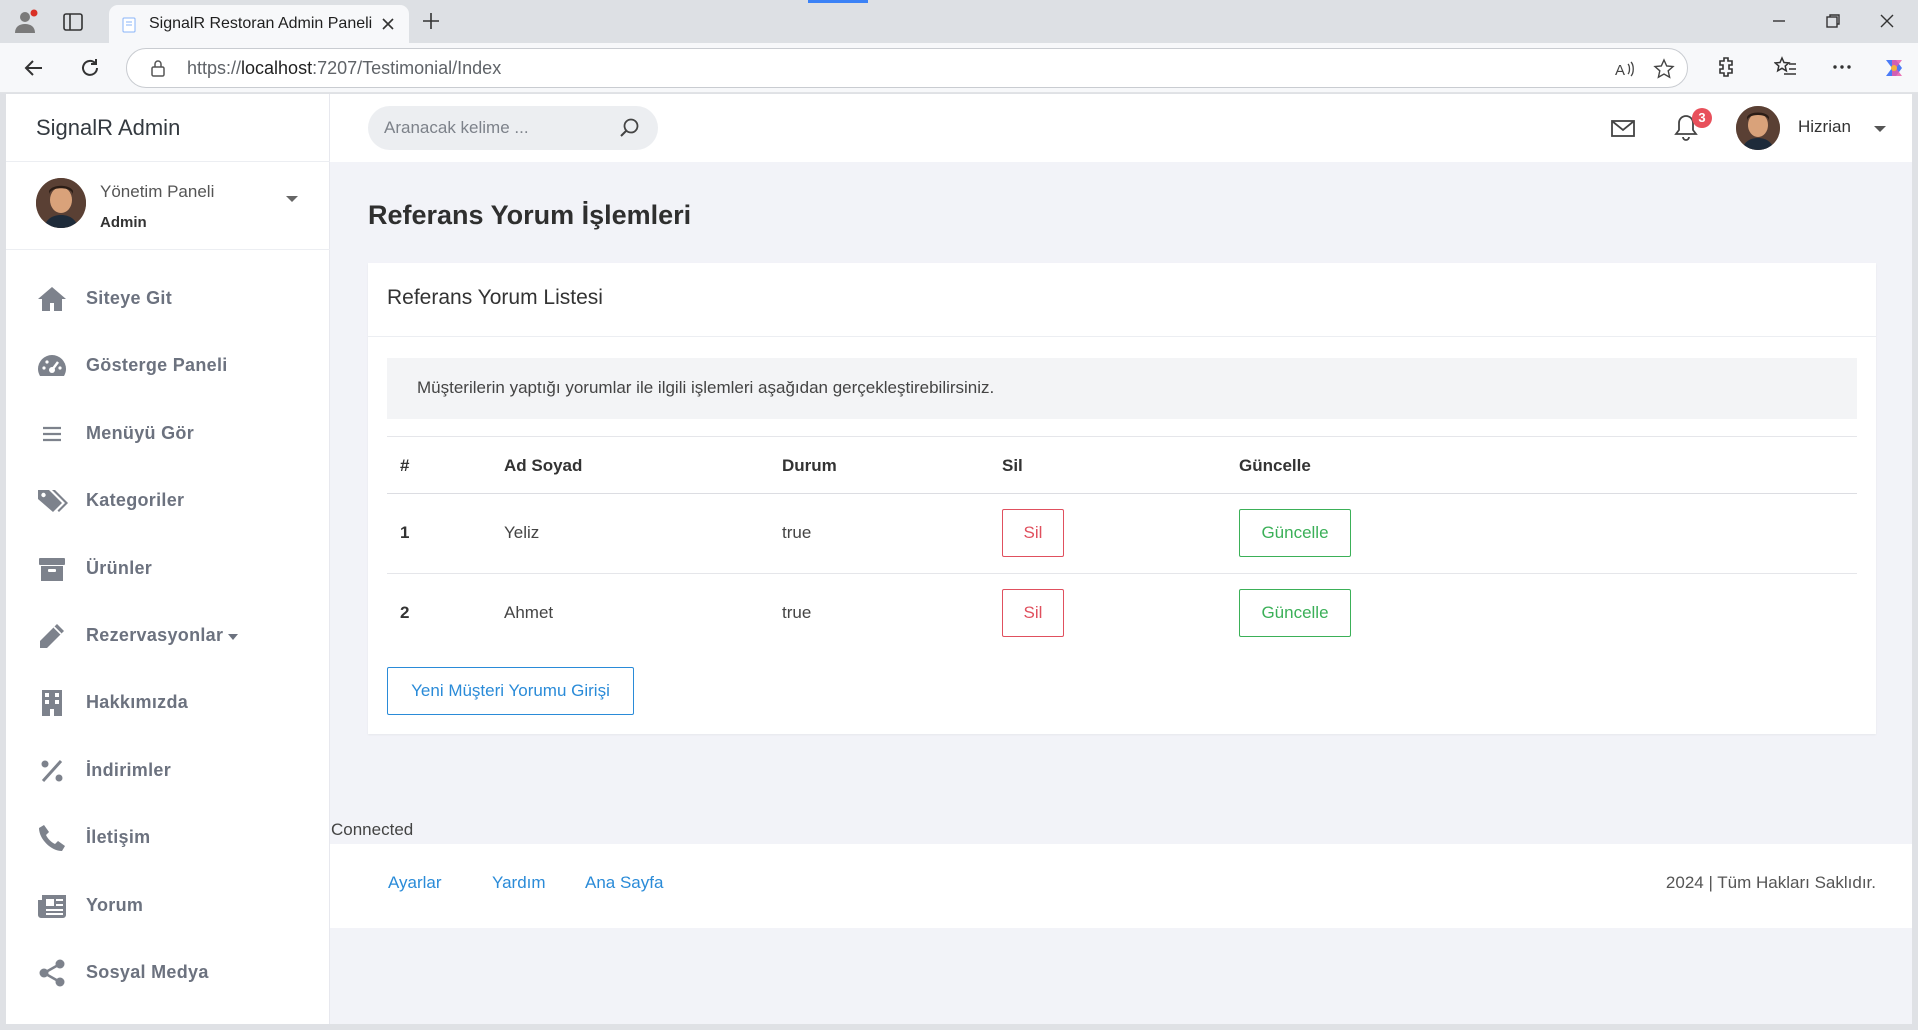 The width and height of the screenshot is (1918, 1030). I want to click on extensions-icon, so click(1726, 67).